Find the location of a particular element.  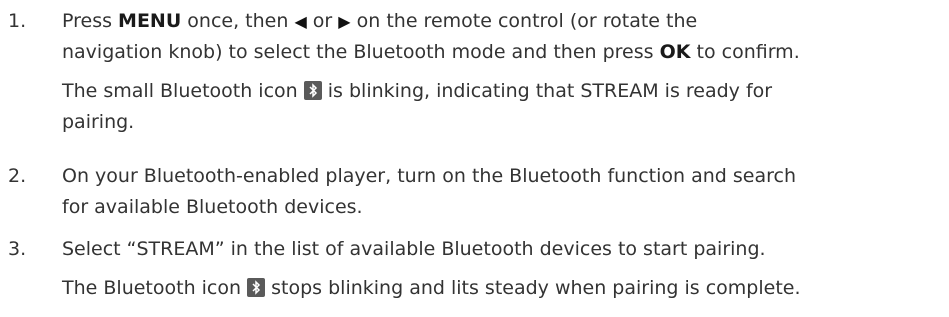

step-number: 2. is located at coordinates (17, 176).